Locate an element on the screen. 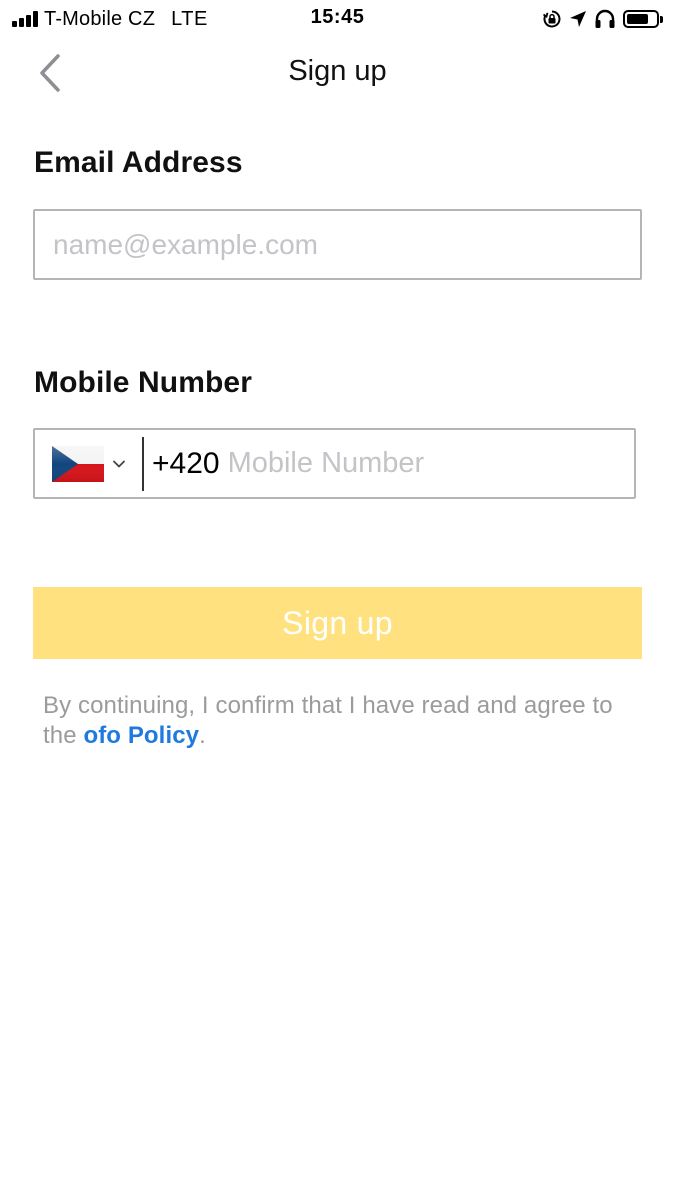 The height and width of the screenshot is (1200, 675). status-bar: T-Mobile CZ LTE 15:45 is located at coordinates (337, 19).